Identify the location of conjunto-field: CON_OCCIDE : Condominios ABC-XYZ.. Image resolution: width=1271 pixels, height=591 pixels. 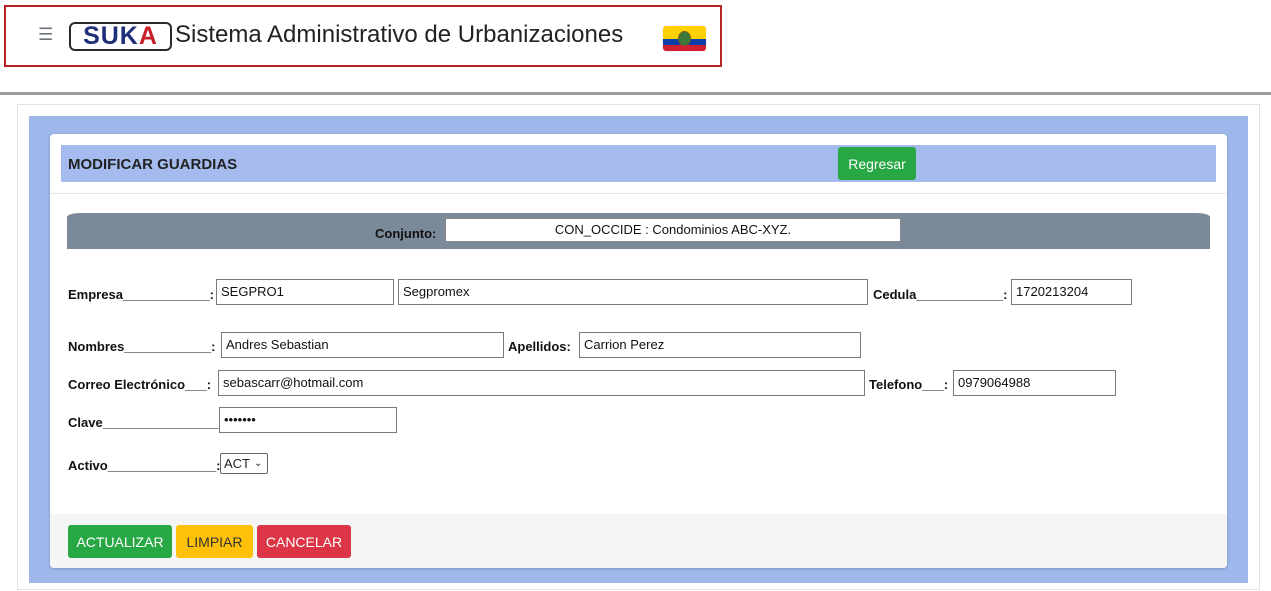
(673, 230).